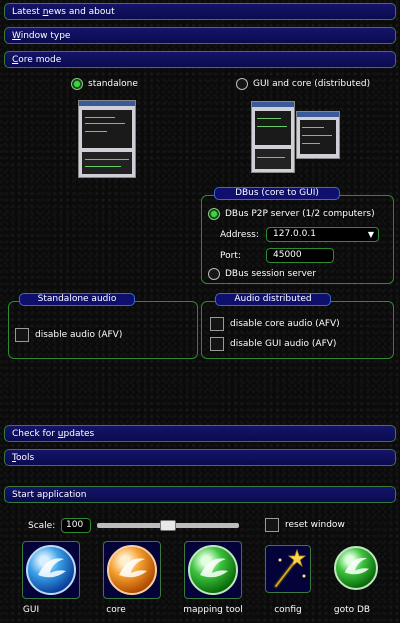 The image size is (400, 623). I want to click on disable-gui-audio-checkbox, so click(217, 344).